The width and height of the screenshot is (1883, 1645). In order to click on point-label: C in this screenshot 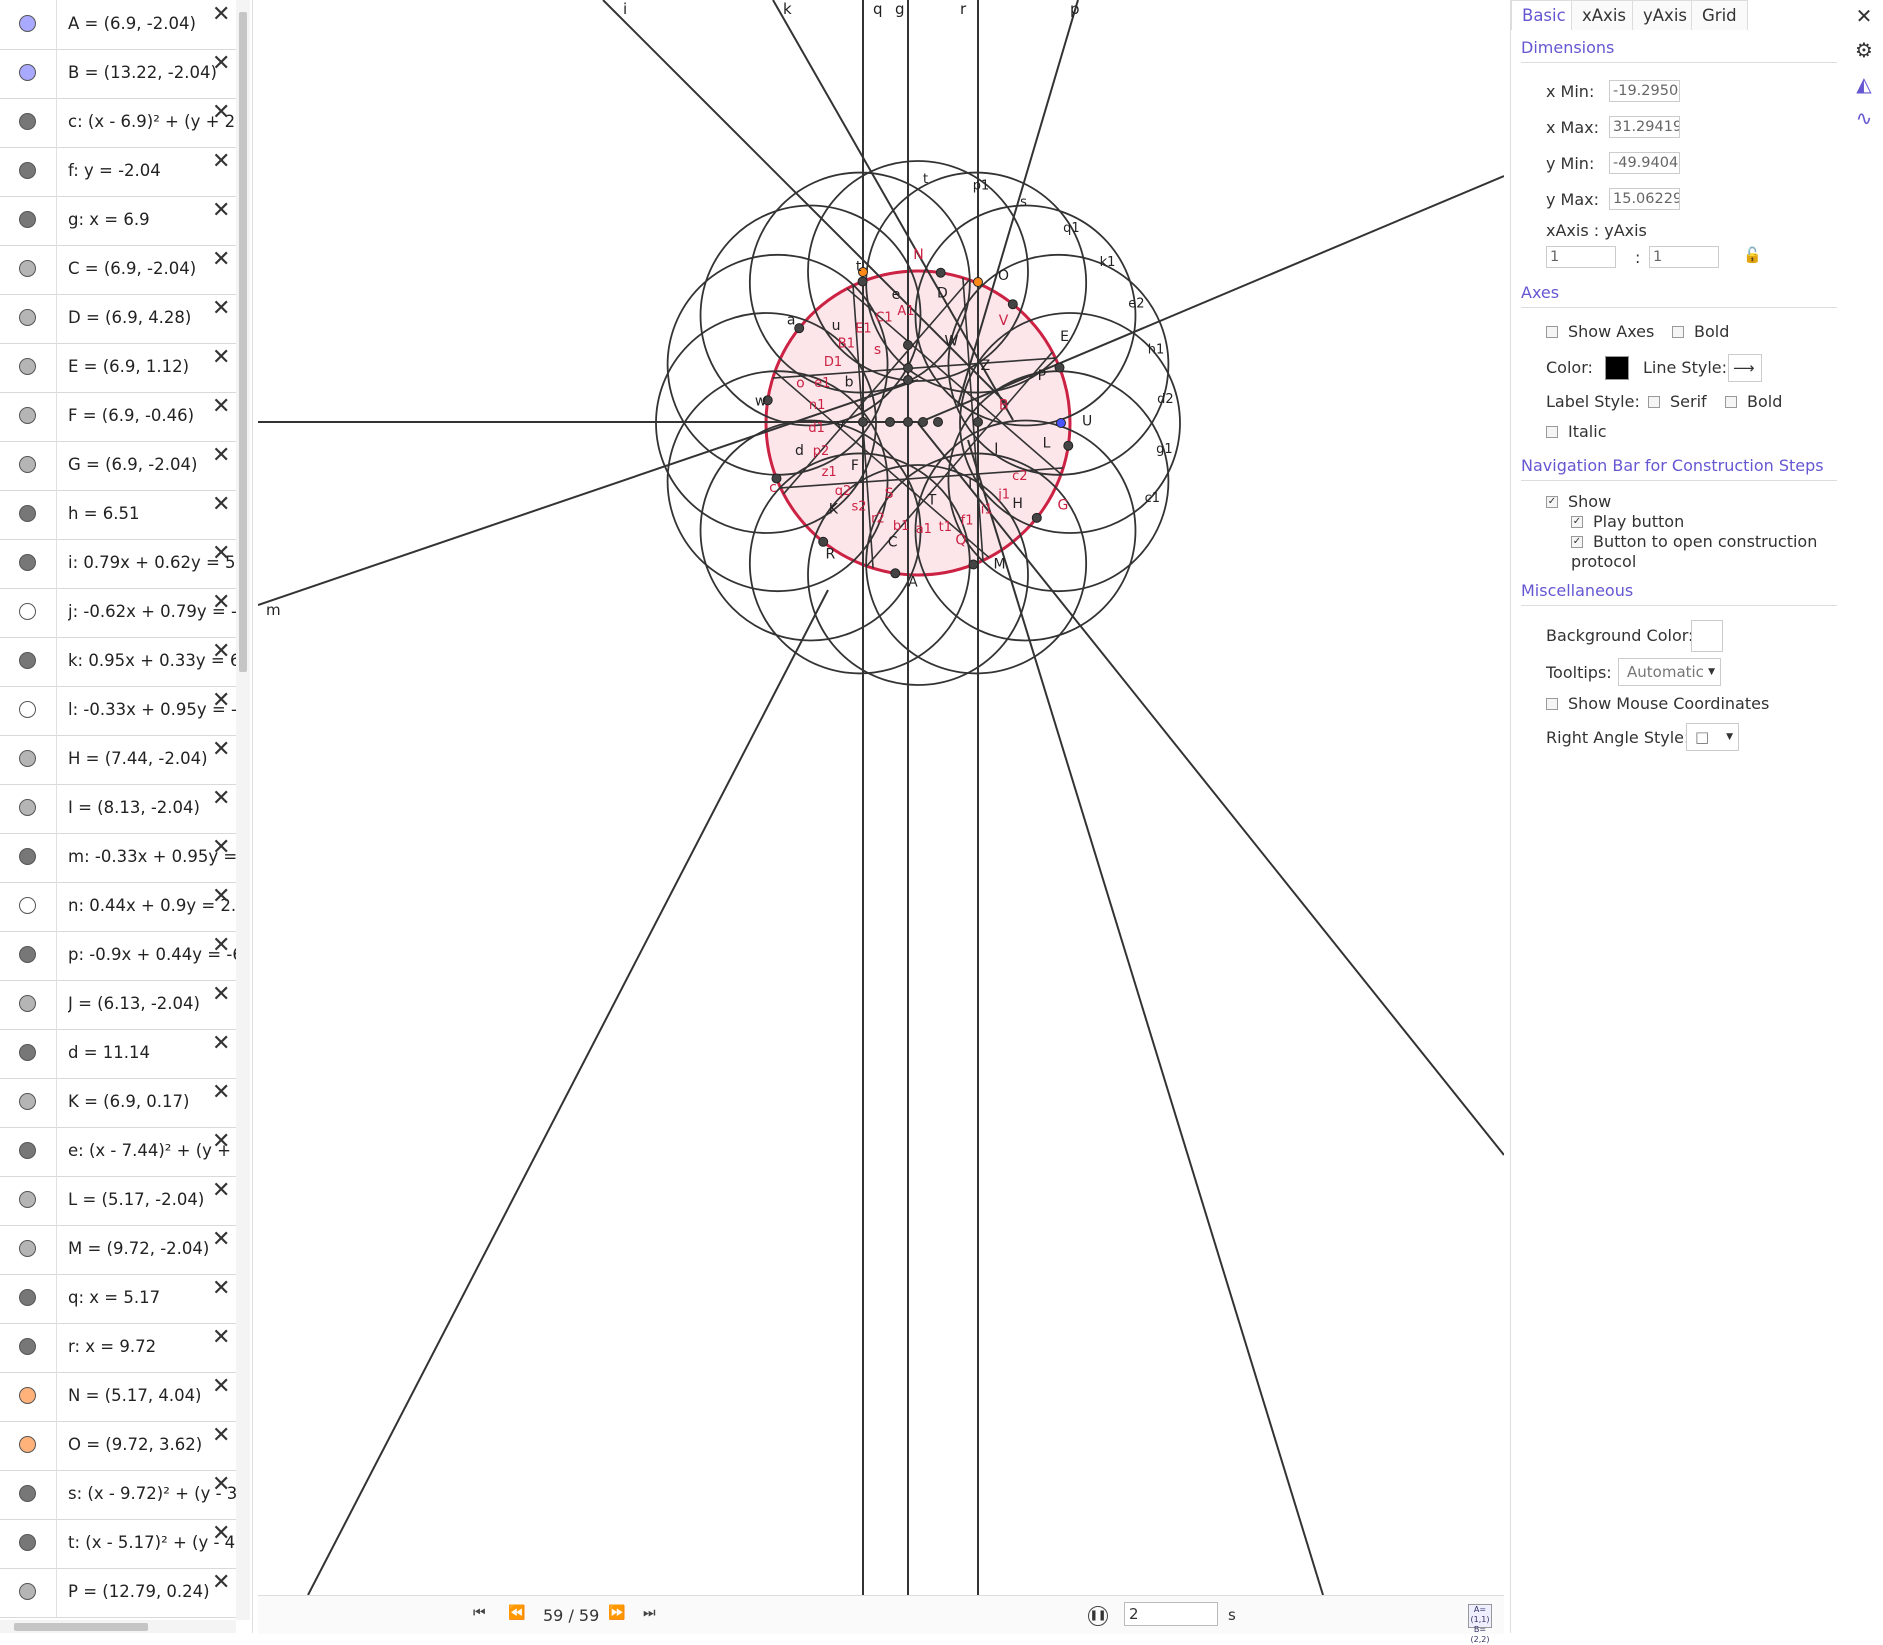, I will do `click(893, 542)`.